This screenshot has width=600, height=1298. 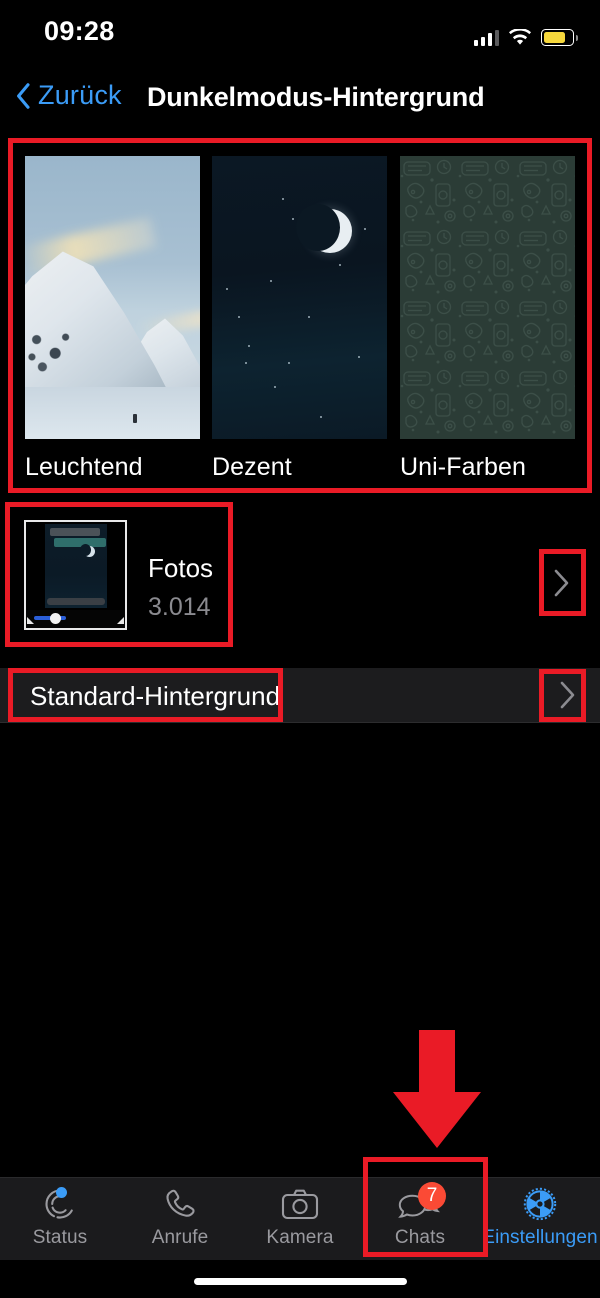 I want to click on photos-row-chevron, so click(x=562, y=583).